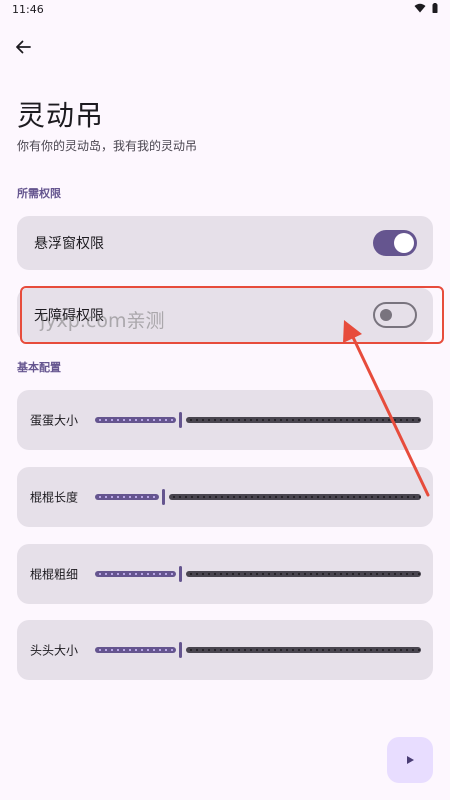 This screenshot has height=800, width=450. Describe the element at coordinates (107, 146) in the screenshot. I see `page-subtitle: 你有你的灵动岛，我有我的灵动吊` at that location.